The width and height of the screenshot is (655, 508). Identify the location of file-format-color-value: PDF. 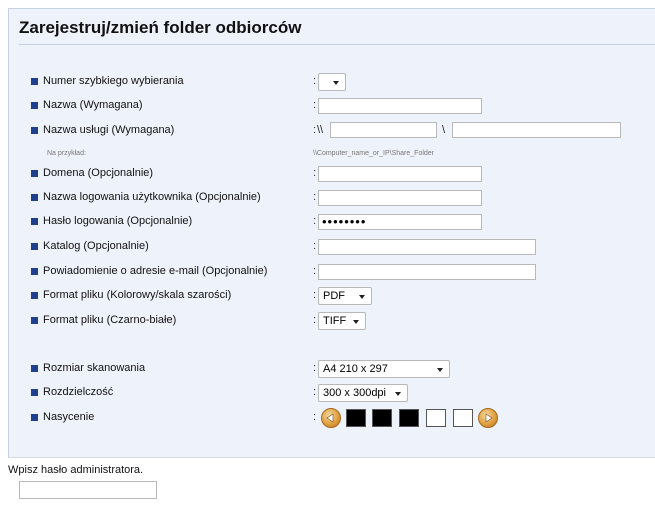
(334, 296).